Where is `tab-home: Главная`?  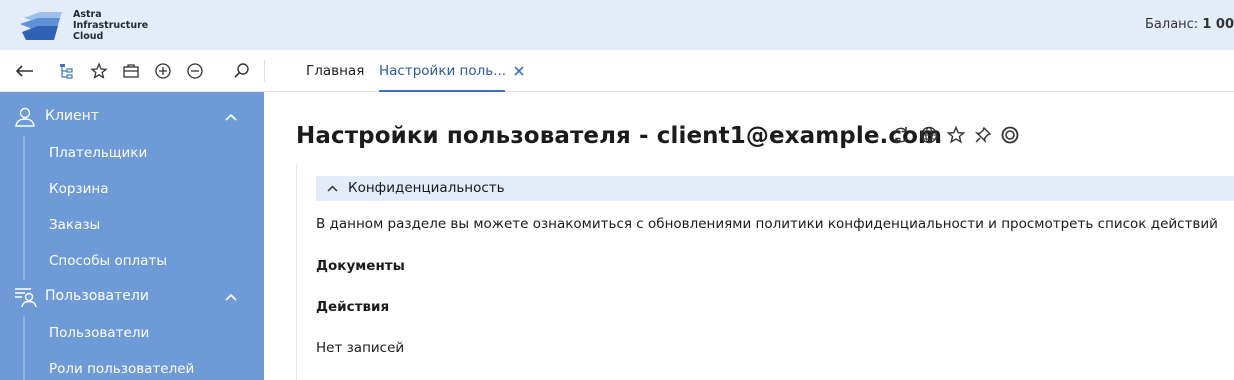
tab-home: Главная is located at coordinates (335, 71).